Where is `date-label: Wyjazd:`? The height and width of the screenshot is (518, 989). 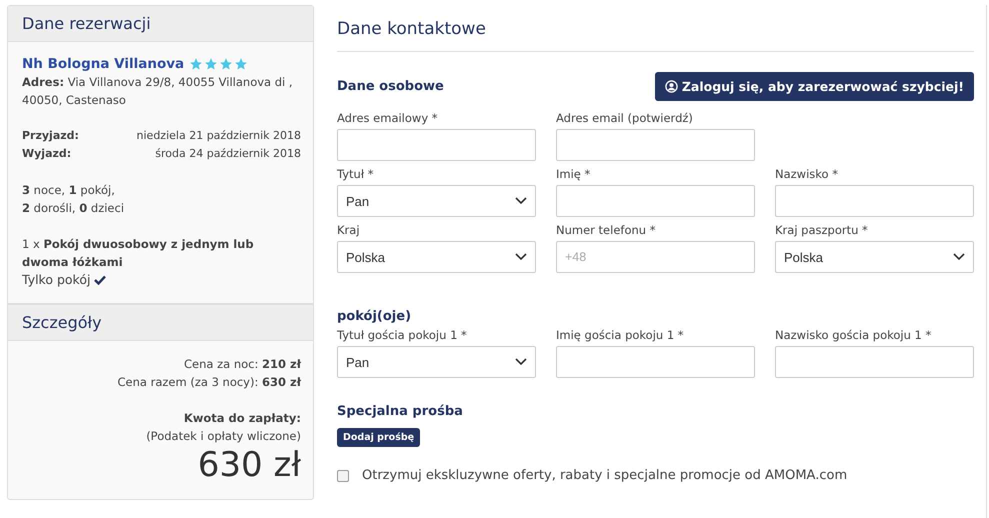
date-label: Wyjazd: is located at coordinates (47, 154).